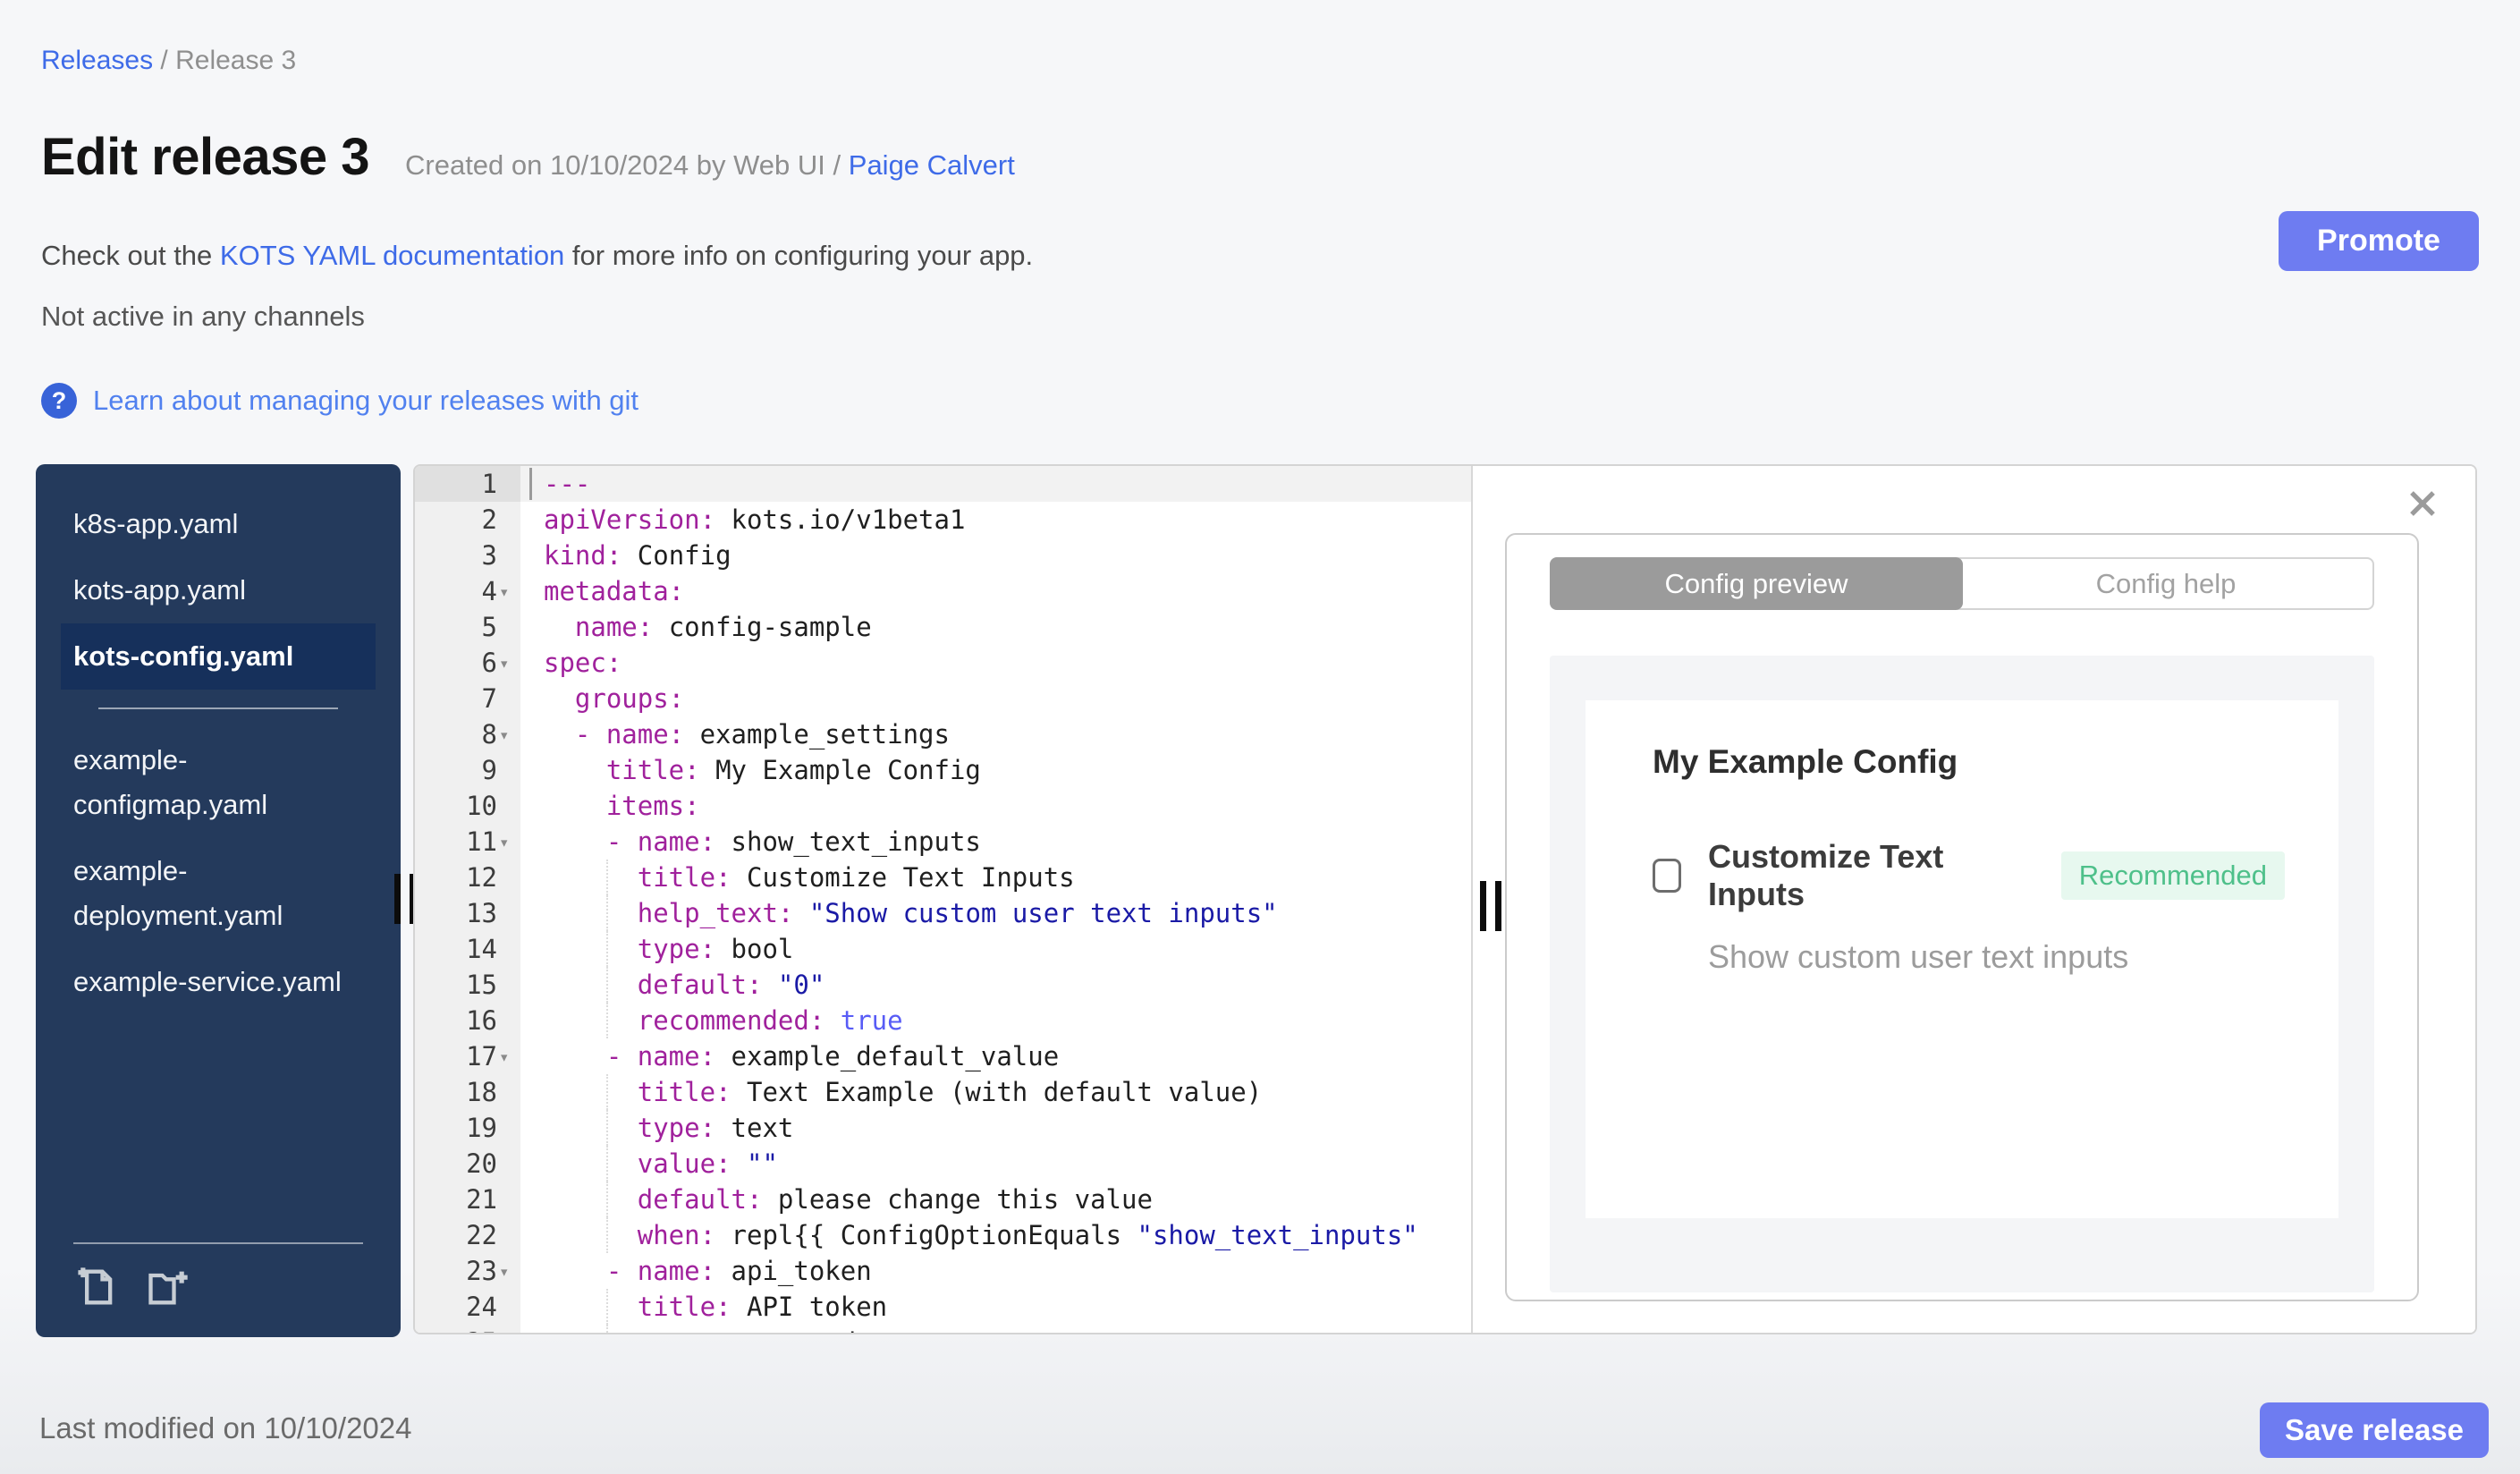 Image resolution: width=2520 pixels, height=1474 pixels. I want to click on tab-config-help: Config help, so click(2166, 583).